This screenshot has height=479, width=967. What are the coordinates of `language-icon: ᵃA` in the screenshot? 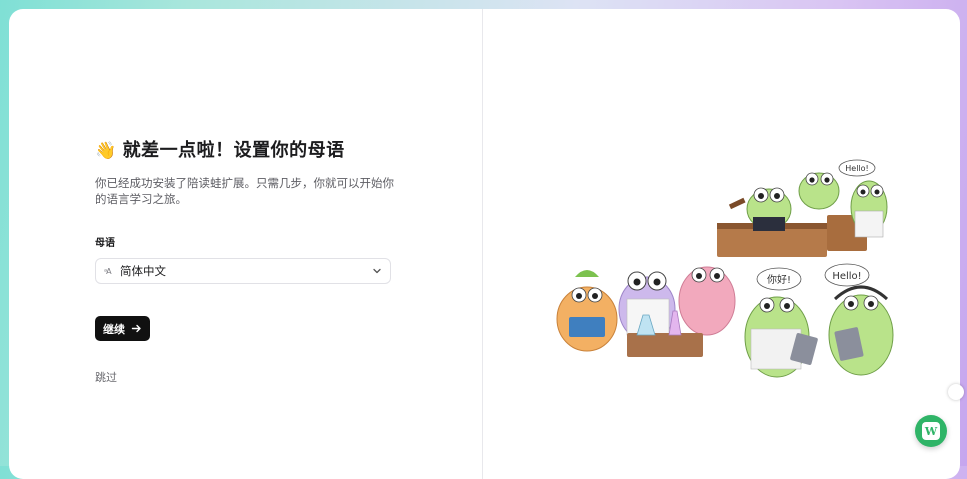 It's located at (108, 271).